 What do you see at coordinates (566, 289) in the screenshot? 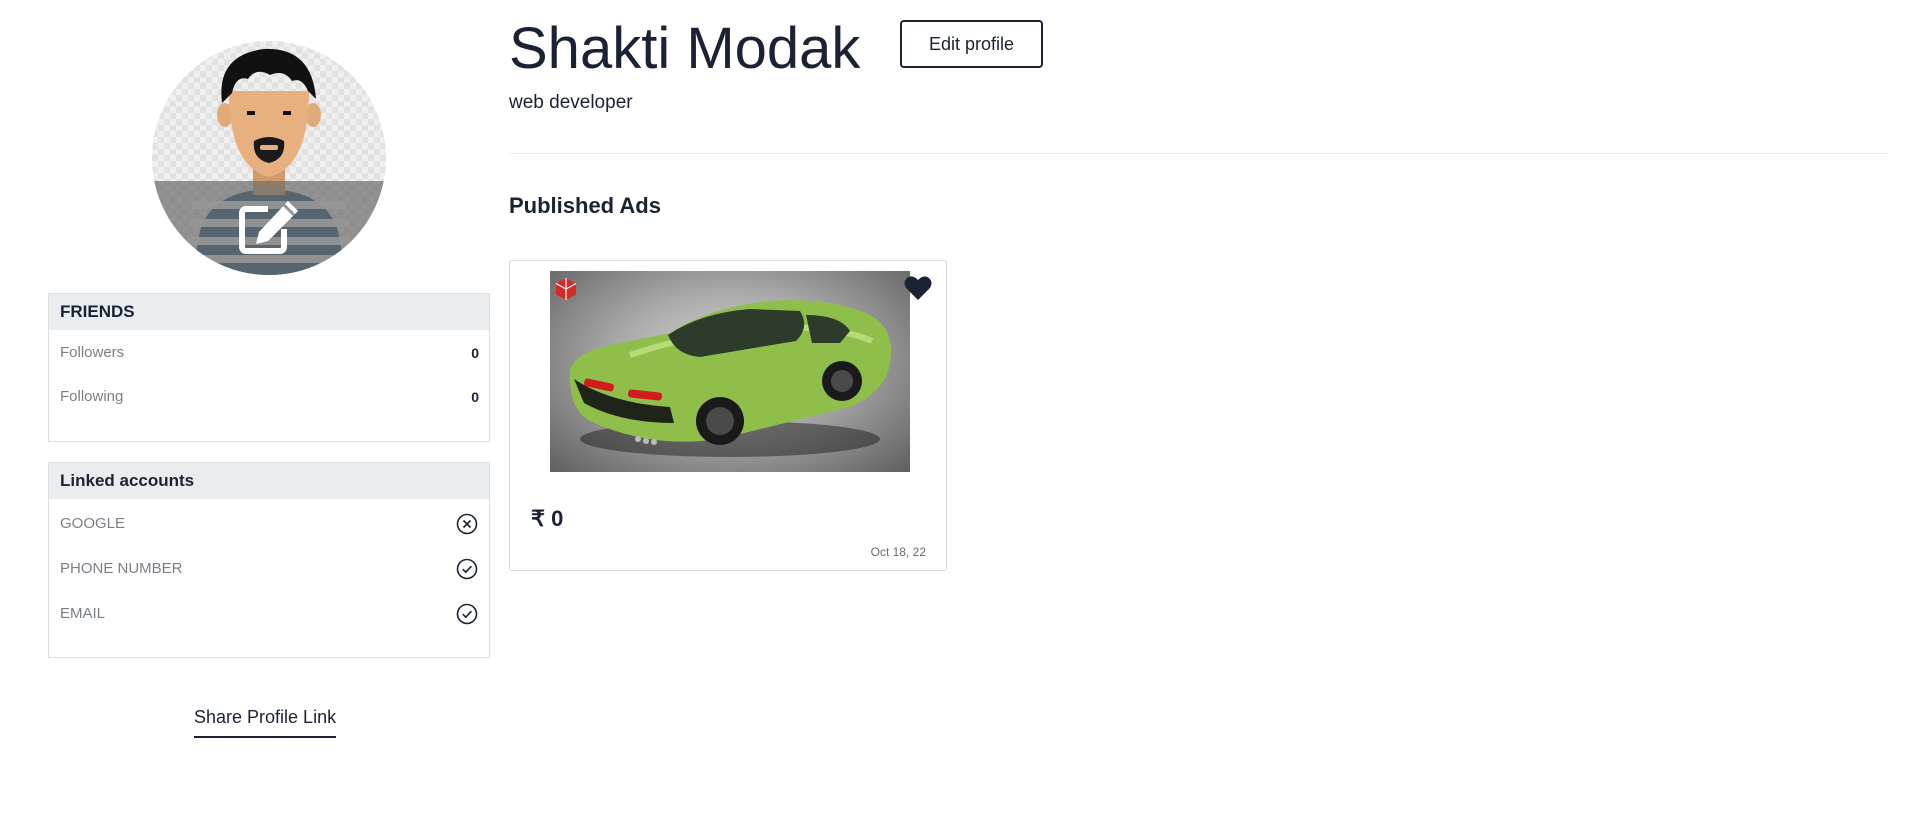
I see `brand-logo-icon` at bounding box center [566, 289].